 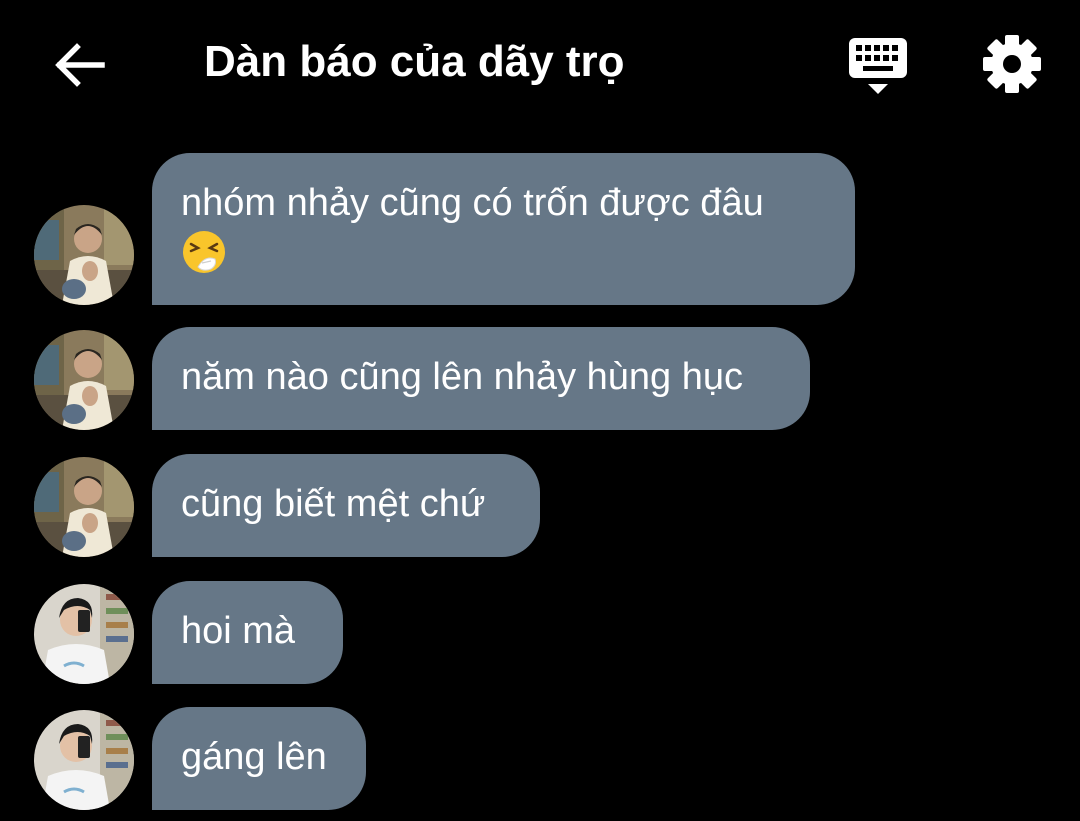 I want to click on message-text: gáng lên, so click(x=254, y=757).